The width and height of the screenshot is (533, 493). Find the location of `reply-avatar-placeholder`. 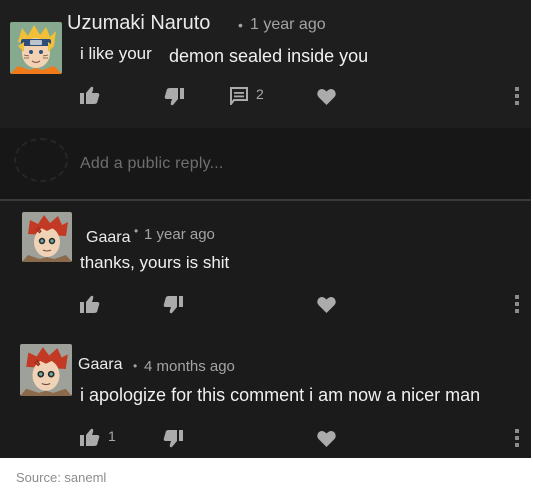

reply-avatar-placeholder is located at coordinates (41, 160).